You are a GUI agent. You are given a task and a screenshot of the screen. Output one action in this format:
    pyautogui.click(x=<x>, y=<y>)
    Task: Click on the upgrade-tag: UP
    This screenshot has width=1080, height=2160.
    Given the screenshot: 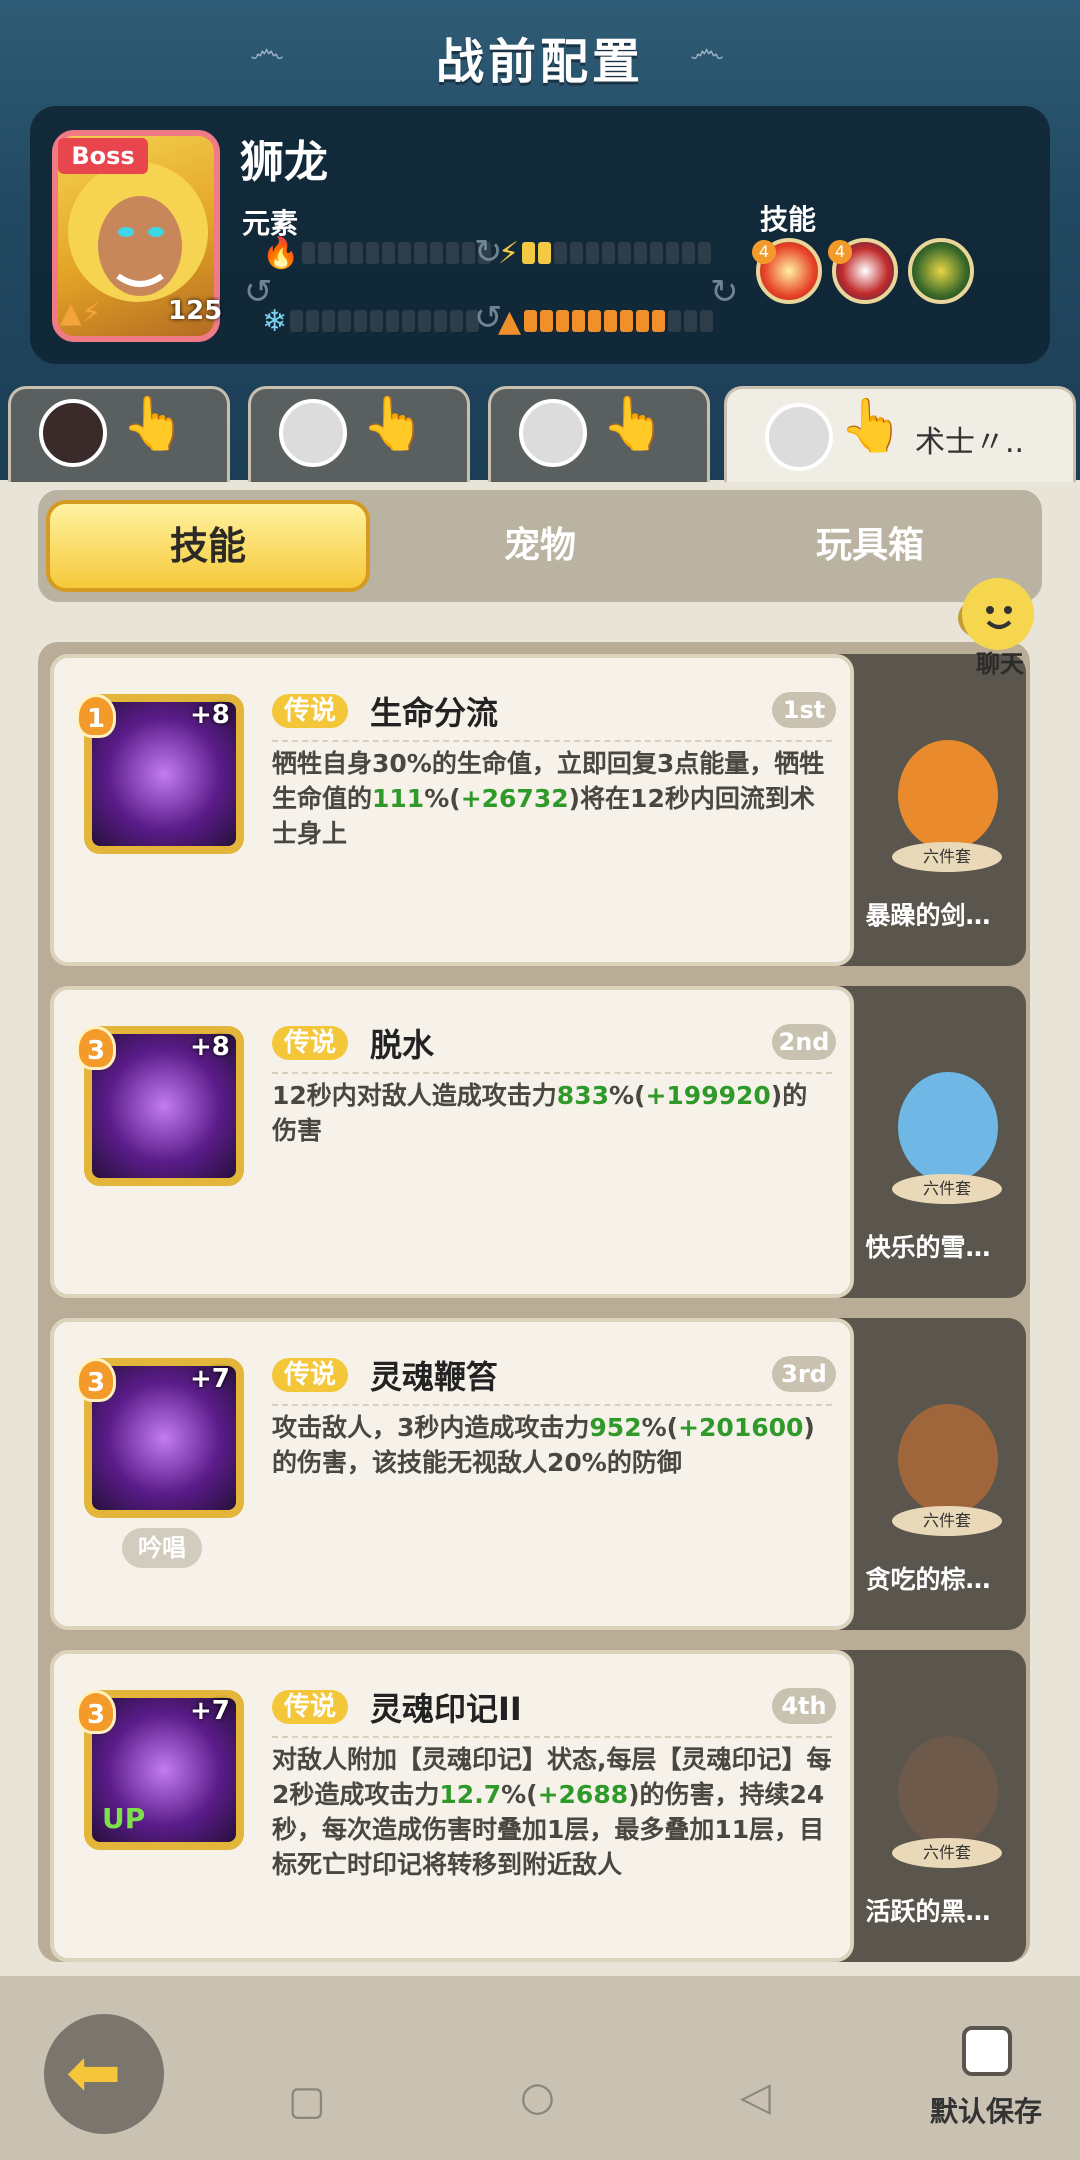 What is the action you would take?
    pyautogui.click(x=124, y=1818)
    